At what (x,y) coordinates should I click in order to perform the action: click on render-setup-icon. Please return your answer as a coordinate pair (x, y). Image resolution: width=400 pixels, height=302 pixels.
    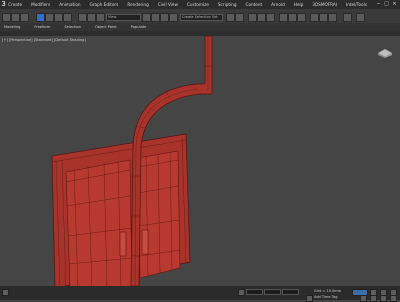
    Looking at the image, I should click on (314, 17).